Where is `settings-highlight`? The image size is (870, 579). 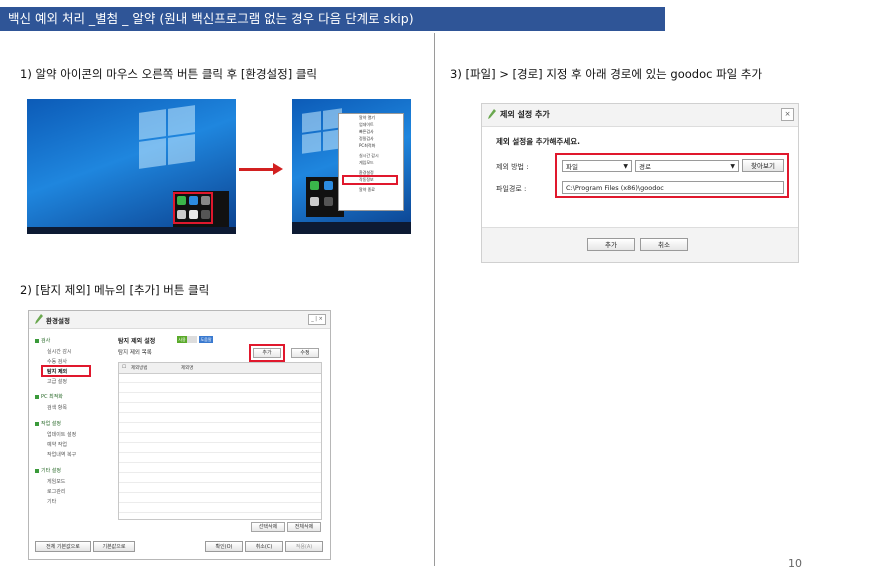 settings-highlight is located at coordinates (370, 180).